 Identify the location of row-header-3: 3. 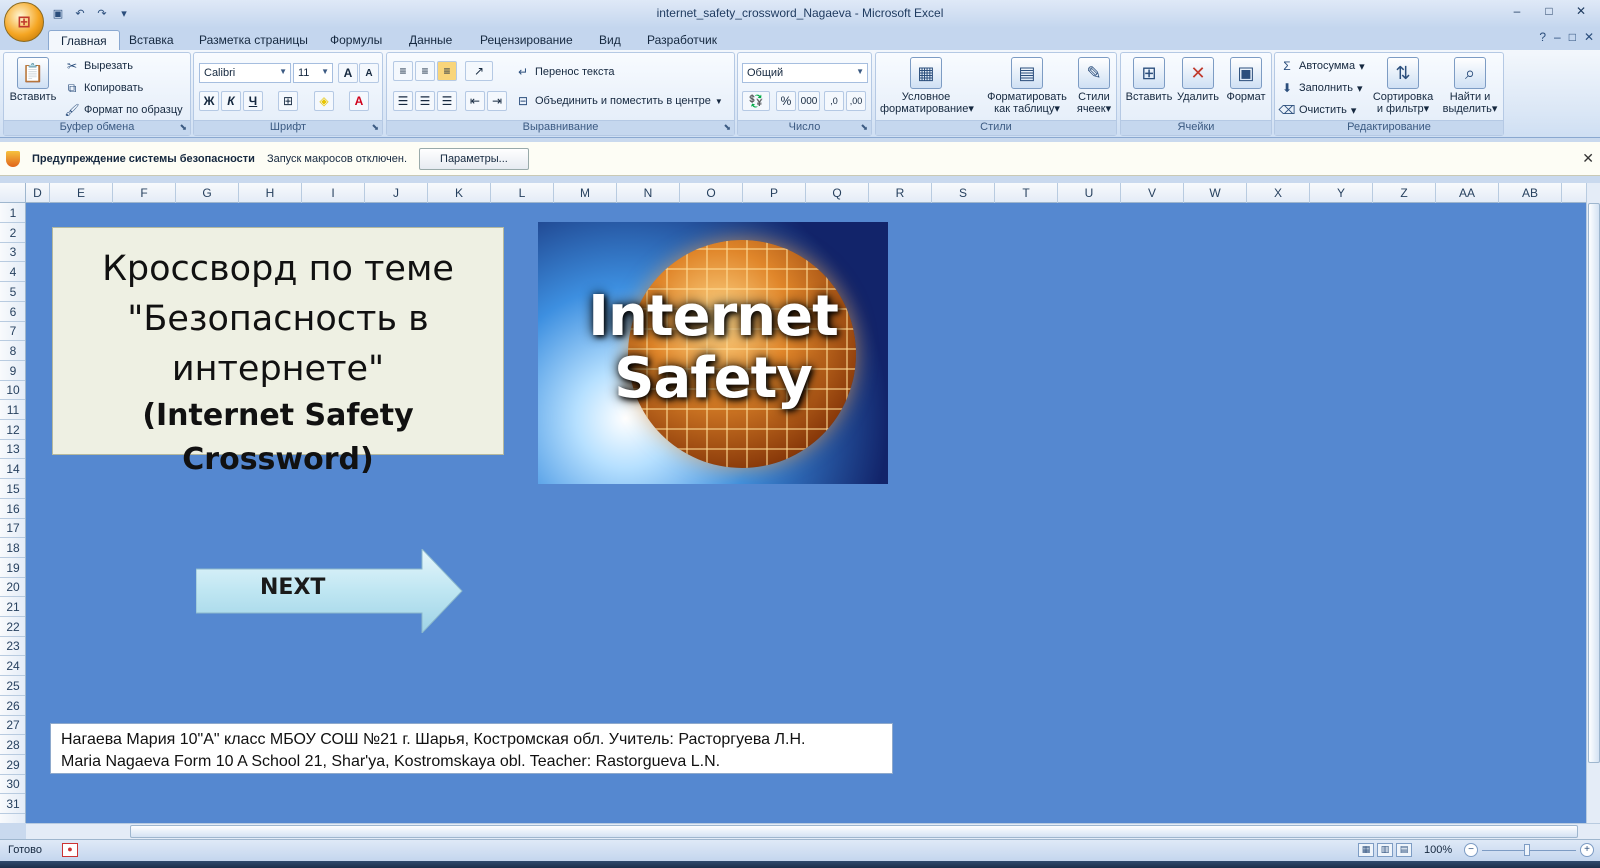
(12, 252).